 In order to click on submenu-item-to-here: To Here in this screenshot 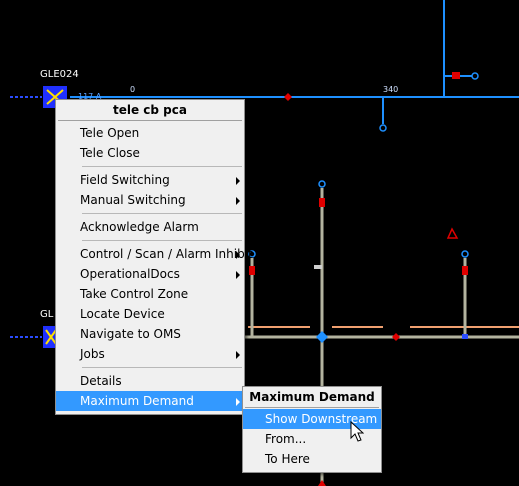, I will do `click(312, 459)`.